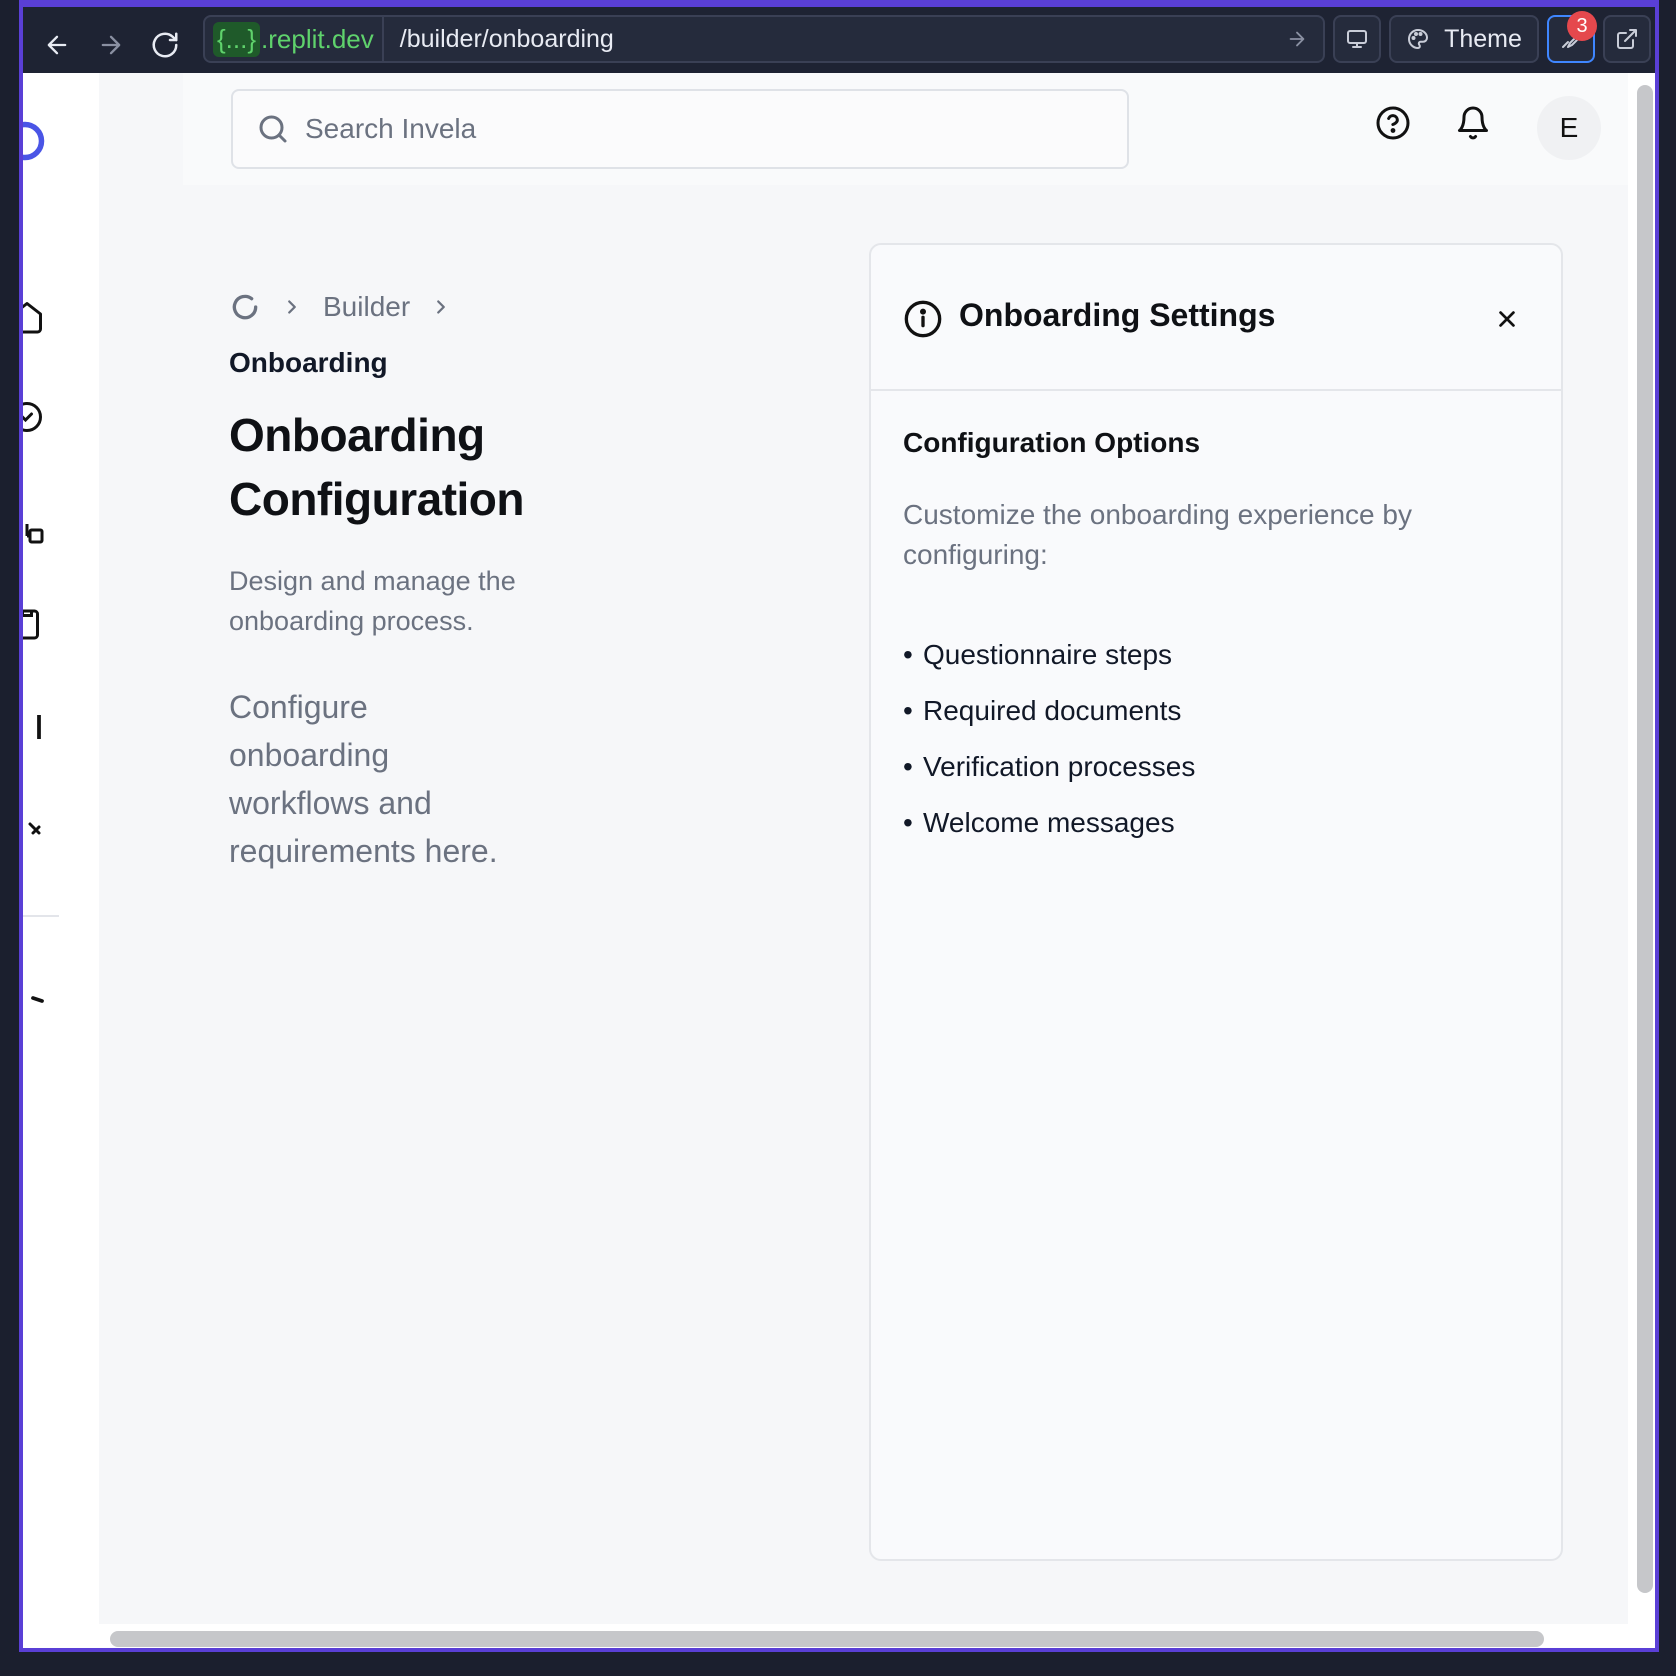 This screenshot has width=1676, height=1676. I want to click on panel-header: Onboarding Settings, so click(1216, 318).